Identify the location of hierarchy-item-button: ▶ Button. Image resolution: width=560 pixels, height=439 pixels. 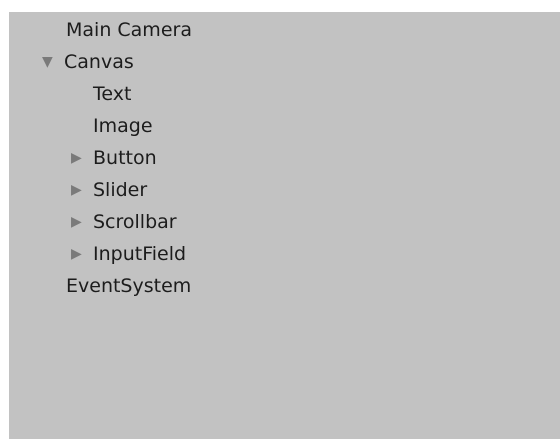
(114, 158).